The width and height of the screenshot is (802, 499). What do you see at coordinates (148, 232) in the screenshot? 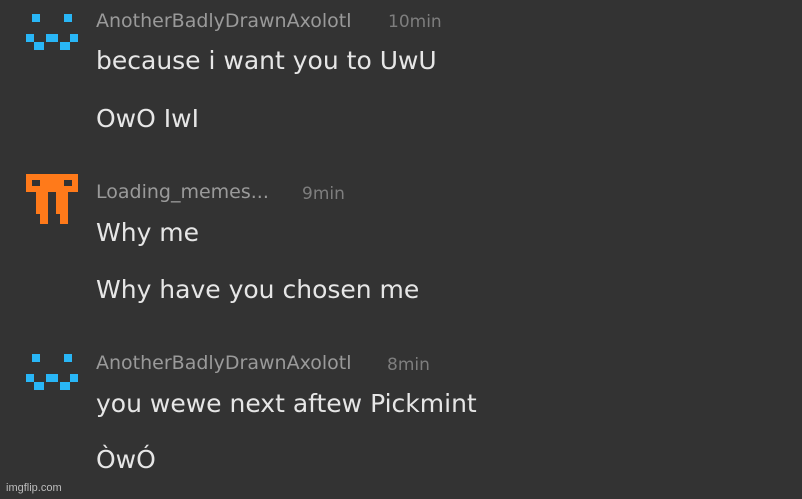
I see `message-text: Why me` at bounding box center [148, 232].